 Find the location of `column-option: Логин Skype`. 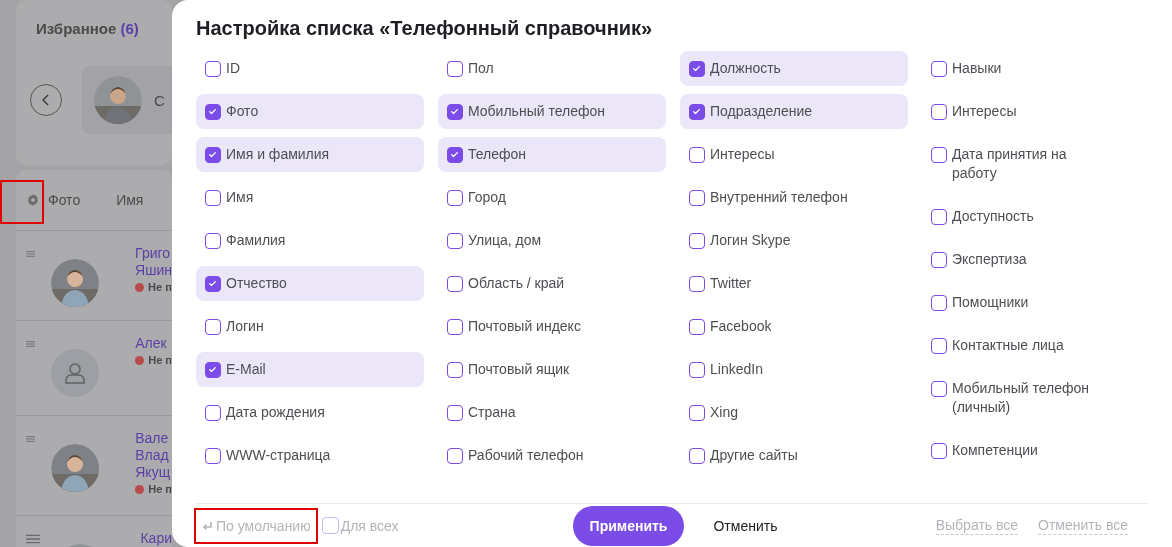

column-option: Логин Skype is located at coordinates (794, 240).